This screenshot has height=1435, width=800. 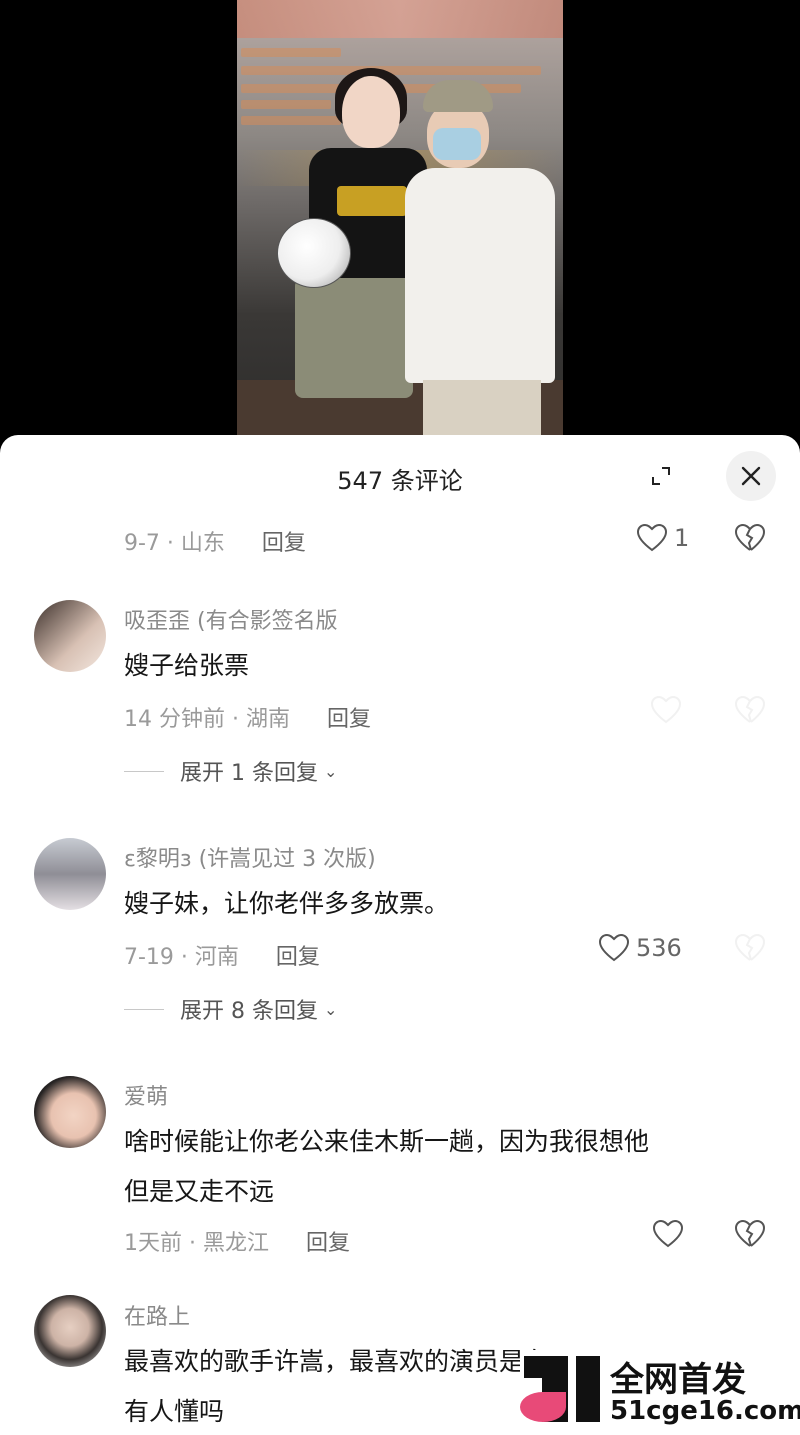 What do you see at coordinates (562, 1390) in the screenshot?
I see `watermark-logo-icon` at bounding box center [562, 1390].